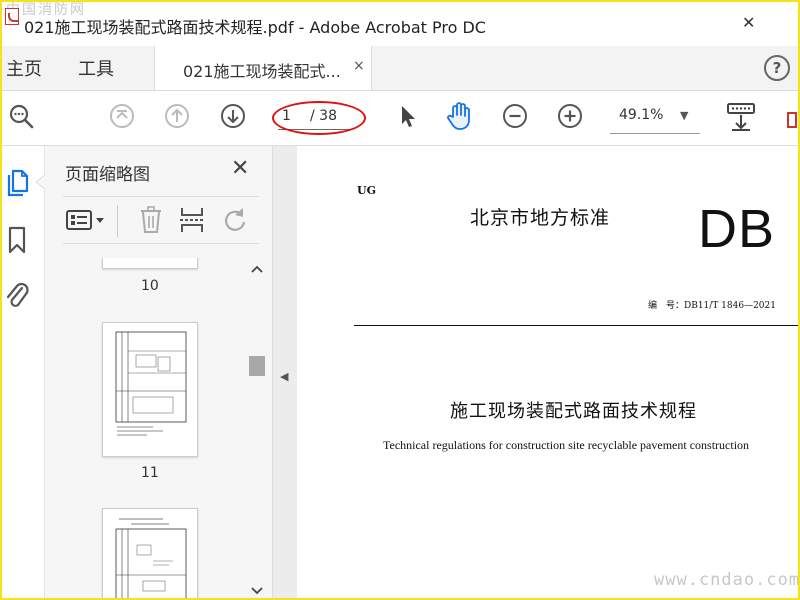 This screenshot has width=800, height=600. I want to click on tab-home: 主页, so click(24, 68).